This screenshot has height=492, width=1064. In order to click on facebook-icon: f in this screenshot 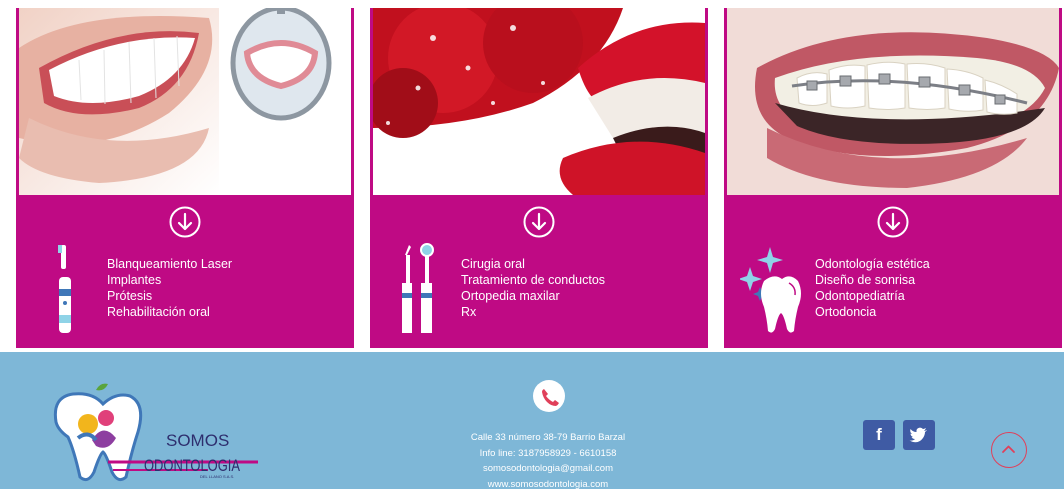, I will do `click(879, 435)`.